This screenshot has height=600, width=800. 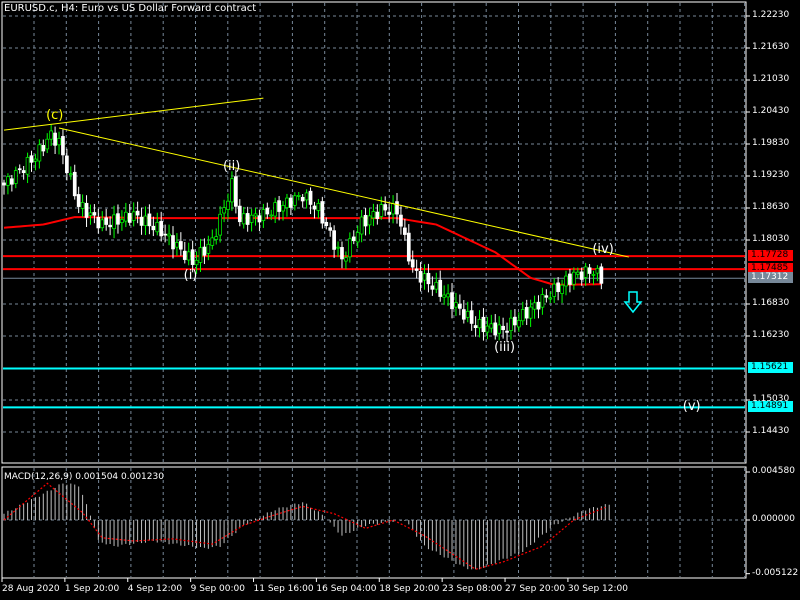 I want to click on time-axis-label: 27 Sep 20:00, so click(x=535, y=589).